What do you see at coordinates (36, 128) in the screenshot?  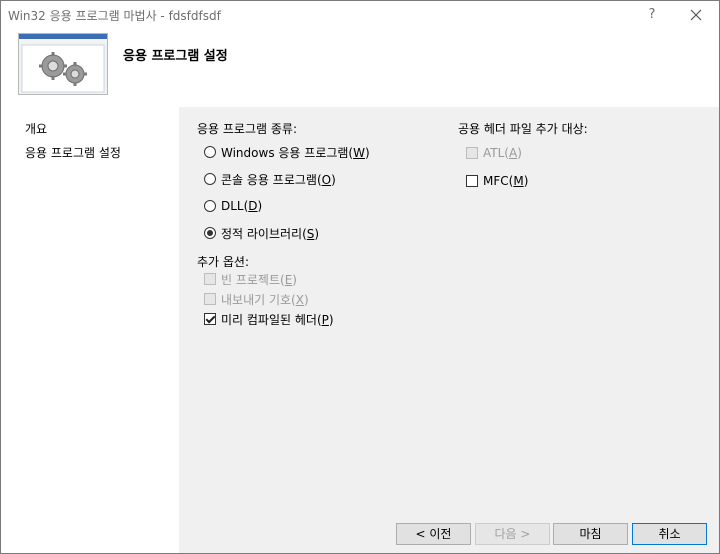 I see `sidebar-item-overview: 개요` at bounding box center [36, 128].